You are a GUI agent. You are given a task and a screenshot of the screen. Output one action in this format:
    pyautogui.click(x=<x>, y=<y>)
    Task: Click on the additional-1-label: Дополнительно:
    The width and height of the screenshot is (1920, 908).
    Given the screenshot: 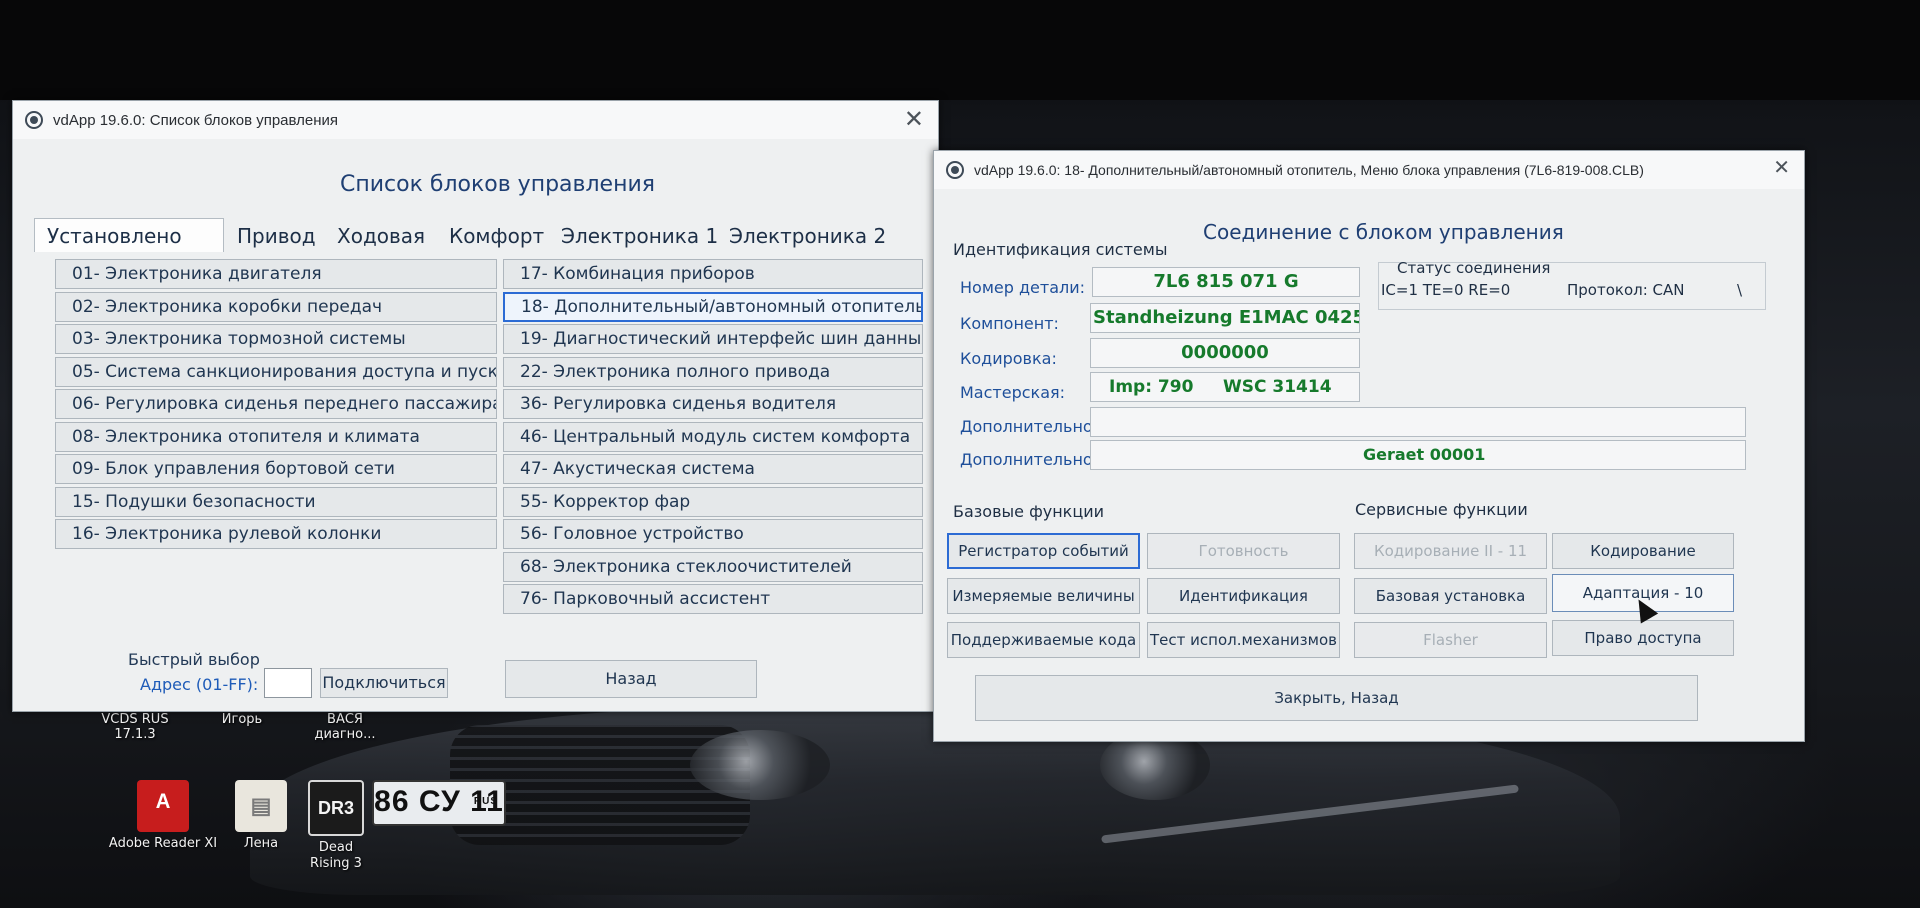 What is the action you would take?
    pyautogui.click(x=1029, y=426)
    